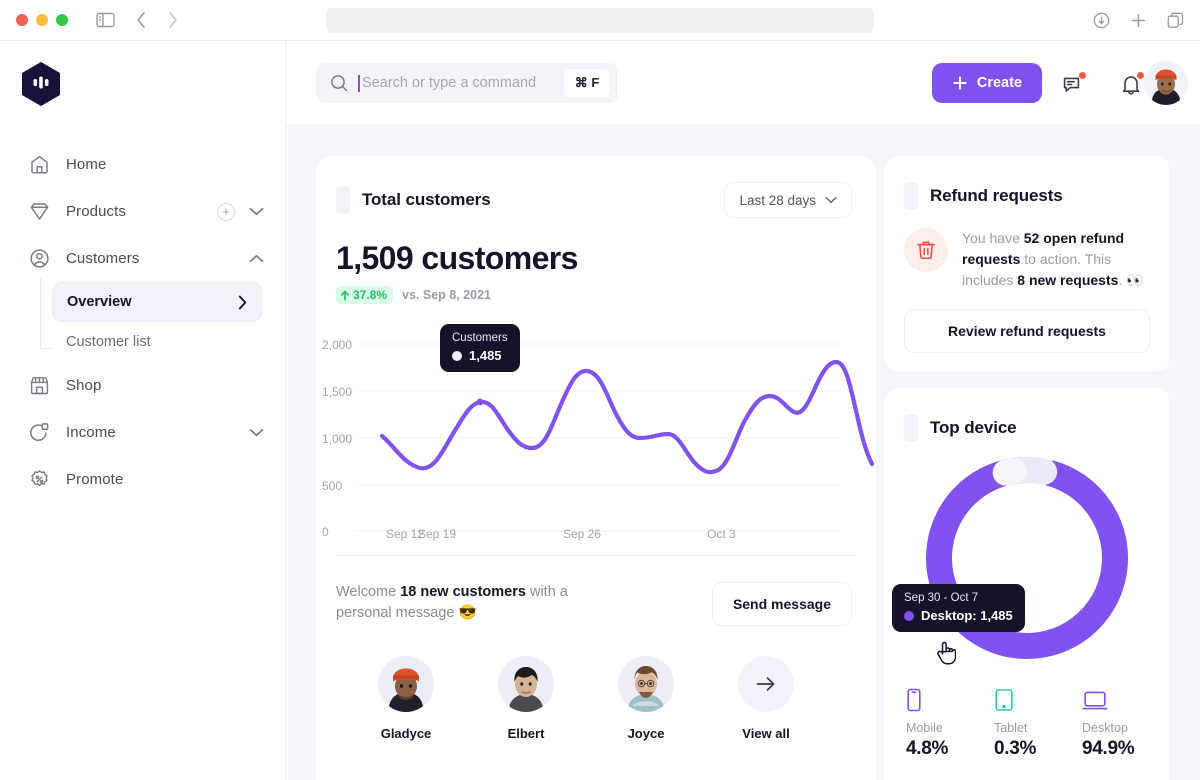 This screenshot has width=1200, height=780. What do you see at coordinates (256, 258) in the screenshot?
I see `chevron-up-icon` at bounding box center [256, 258].